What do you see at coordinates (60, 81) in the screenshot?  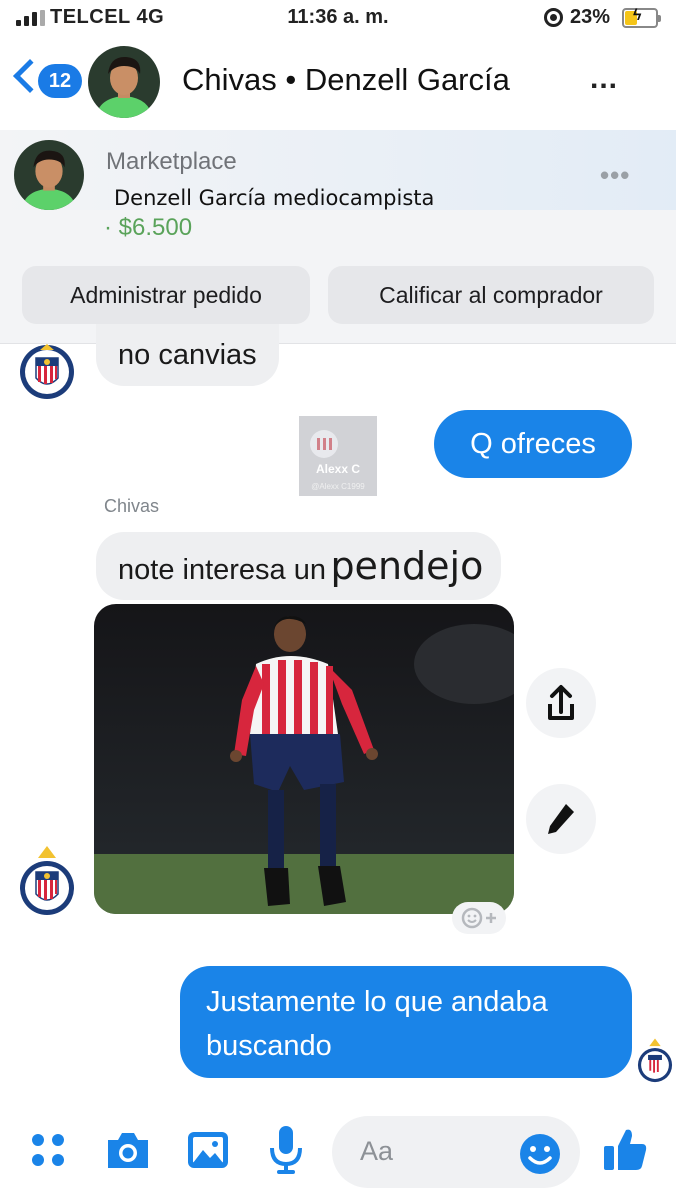 I see `unread-count-badge: 12` at bounding box center [60, 81].